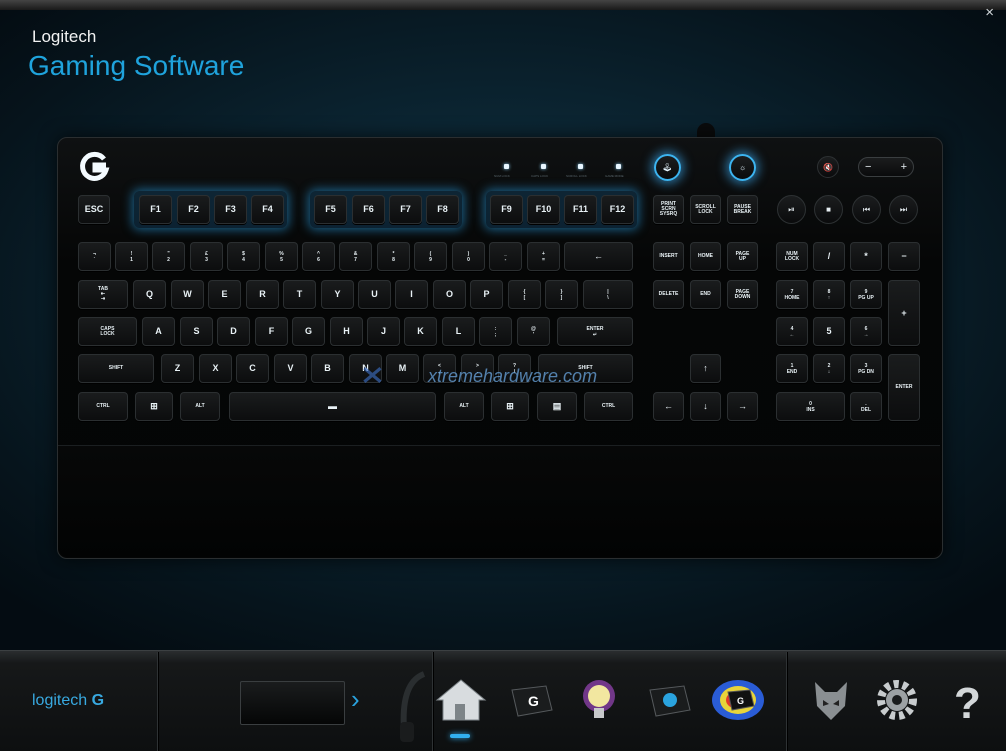 The image size is (1006, 751). What do you see at coordinates (705, 209) in the screenshot?
I see `key-scroll-lock: SCROLL LOCK` at bounding box center [705, 209].